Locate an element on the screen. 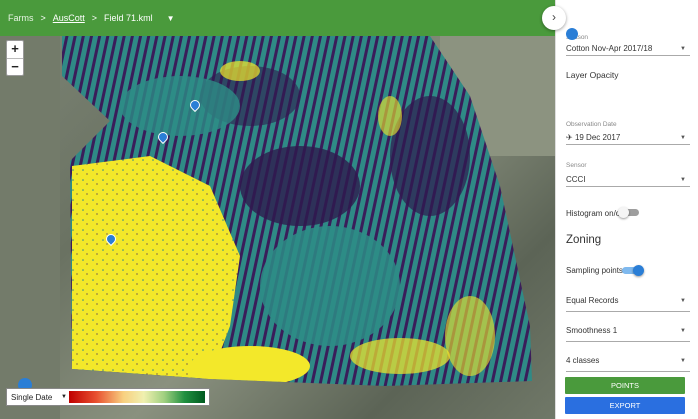  layer-opacity-label: Layer Opacity is located at coordinates (592, 75).